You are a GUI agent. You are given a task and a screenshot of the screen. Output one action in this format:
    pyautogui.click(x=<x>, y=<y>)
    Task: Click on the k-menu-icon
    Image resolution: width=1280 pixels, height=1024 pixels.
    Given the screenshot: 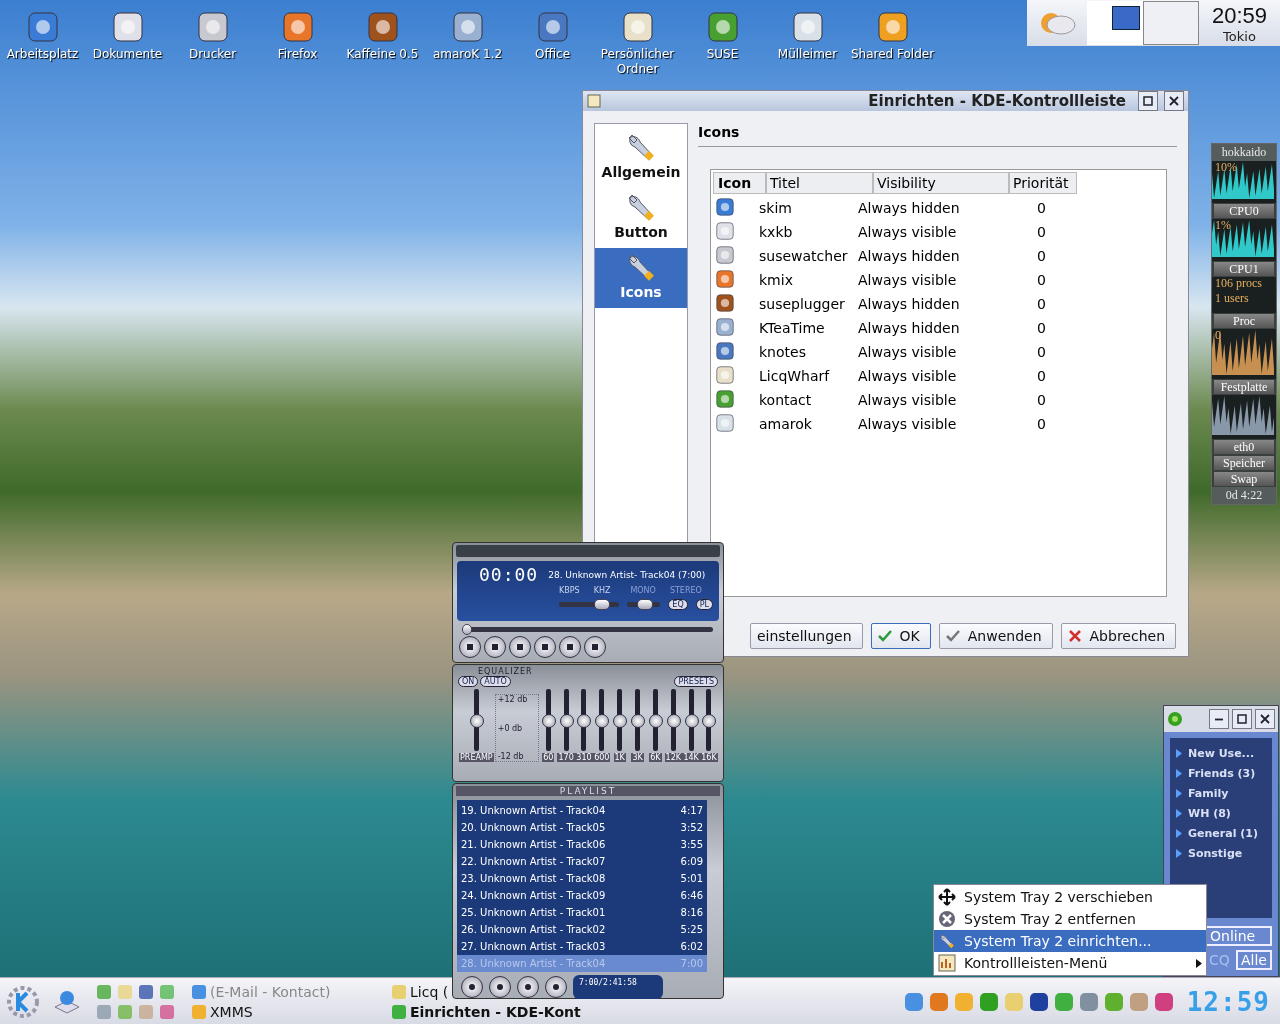 What is the action you would take?
    pyautogui.click(x=23, y=1001)
    